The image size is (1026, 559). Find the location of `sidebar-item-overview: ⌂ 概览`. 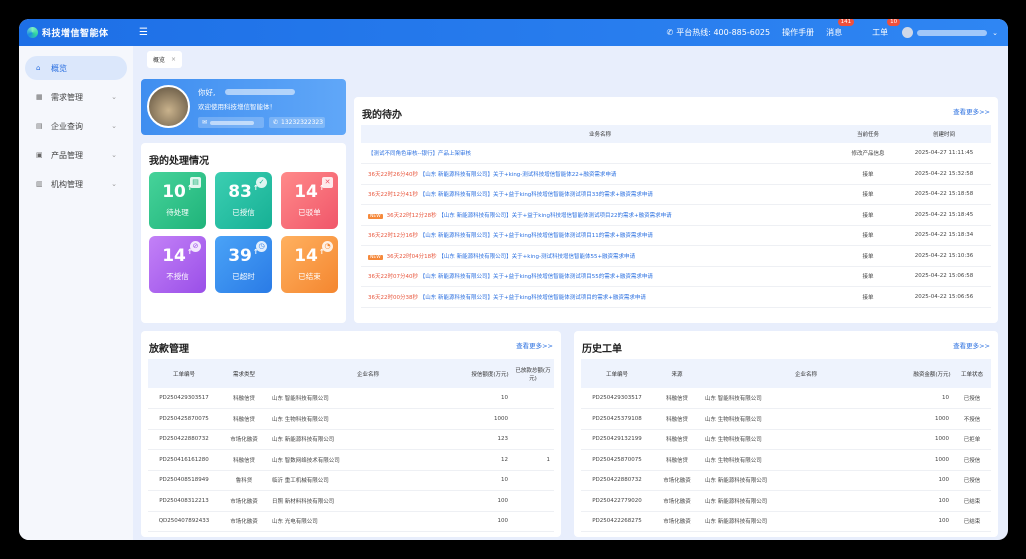

sidebar-item-overview: ⌂ 概览 is located at coordinates (76, 68).